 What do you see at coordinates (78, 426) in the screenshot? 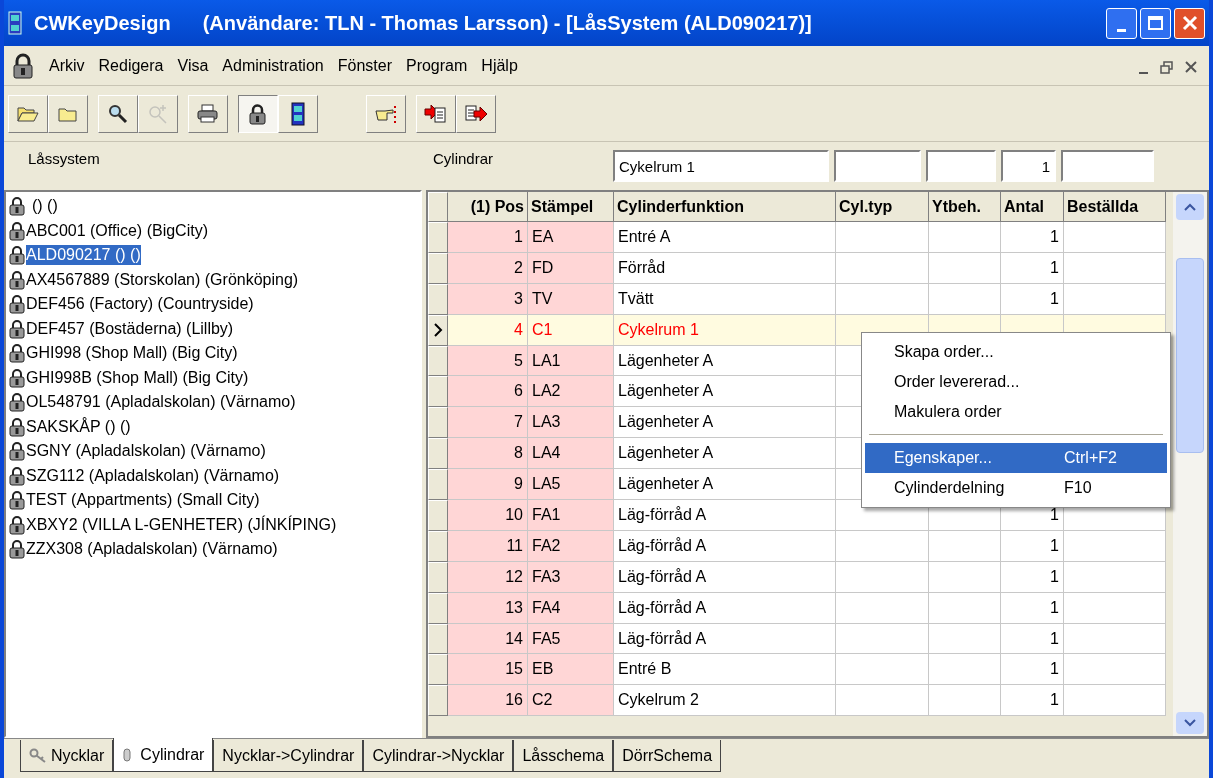
I see `tree-item: SAKSKÅP () ()` at bounding box center [78, 426].